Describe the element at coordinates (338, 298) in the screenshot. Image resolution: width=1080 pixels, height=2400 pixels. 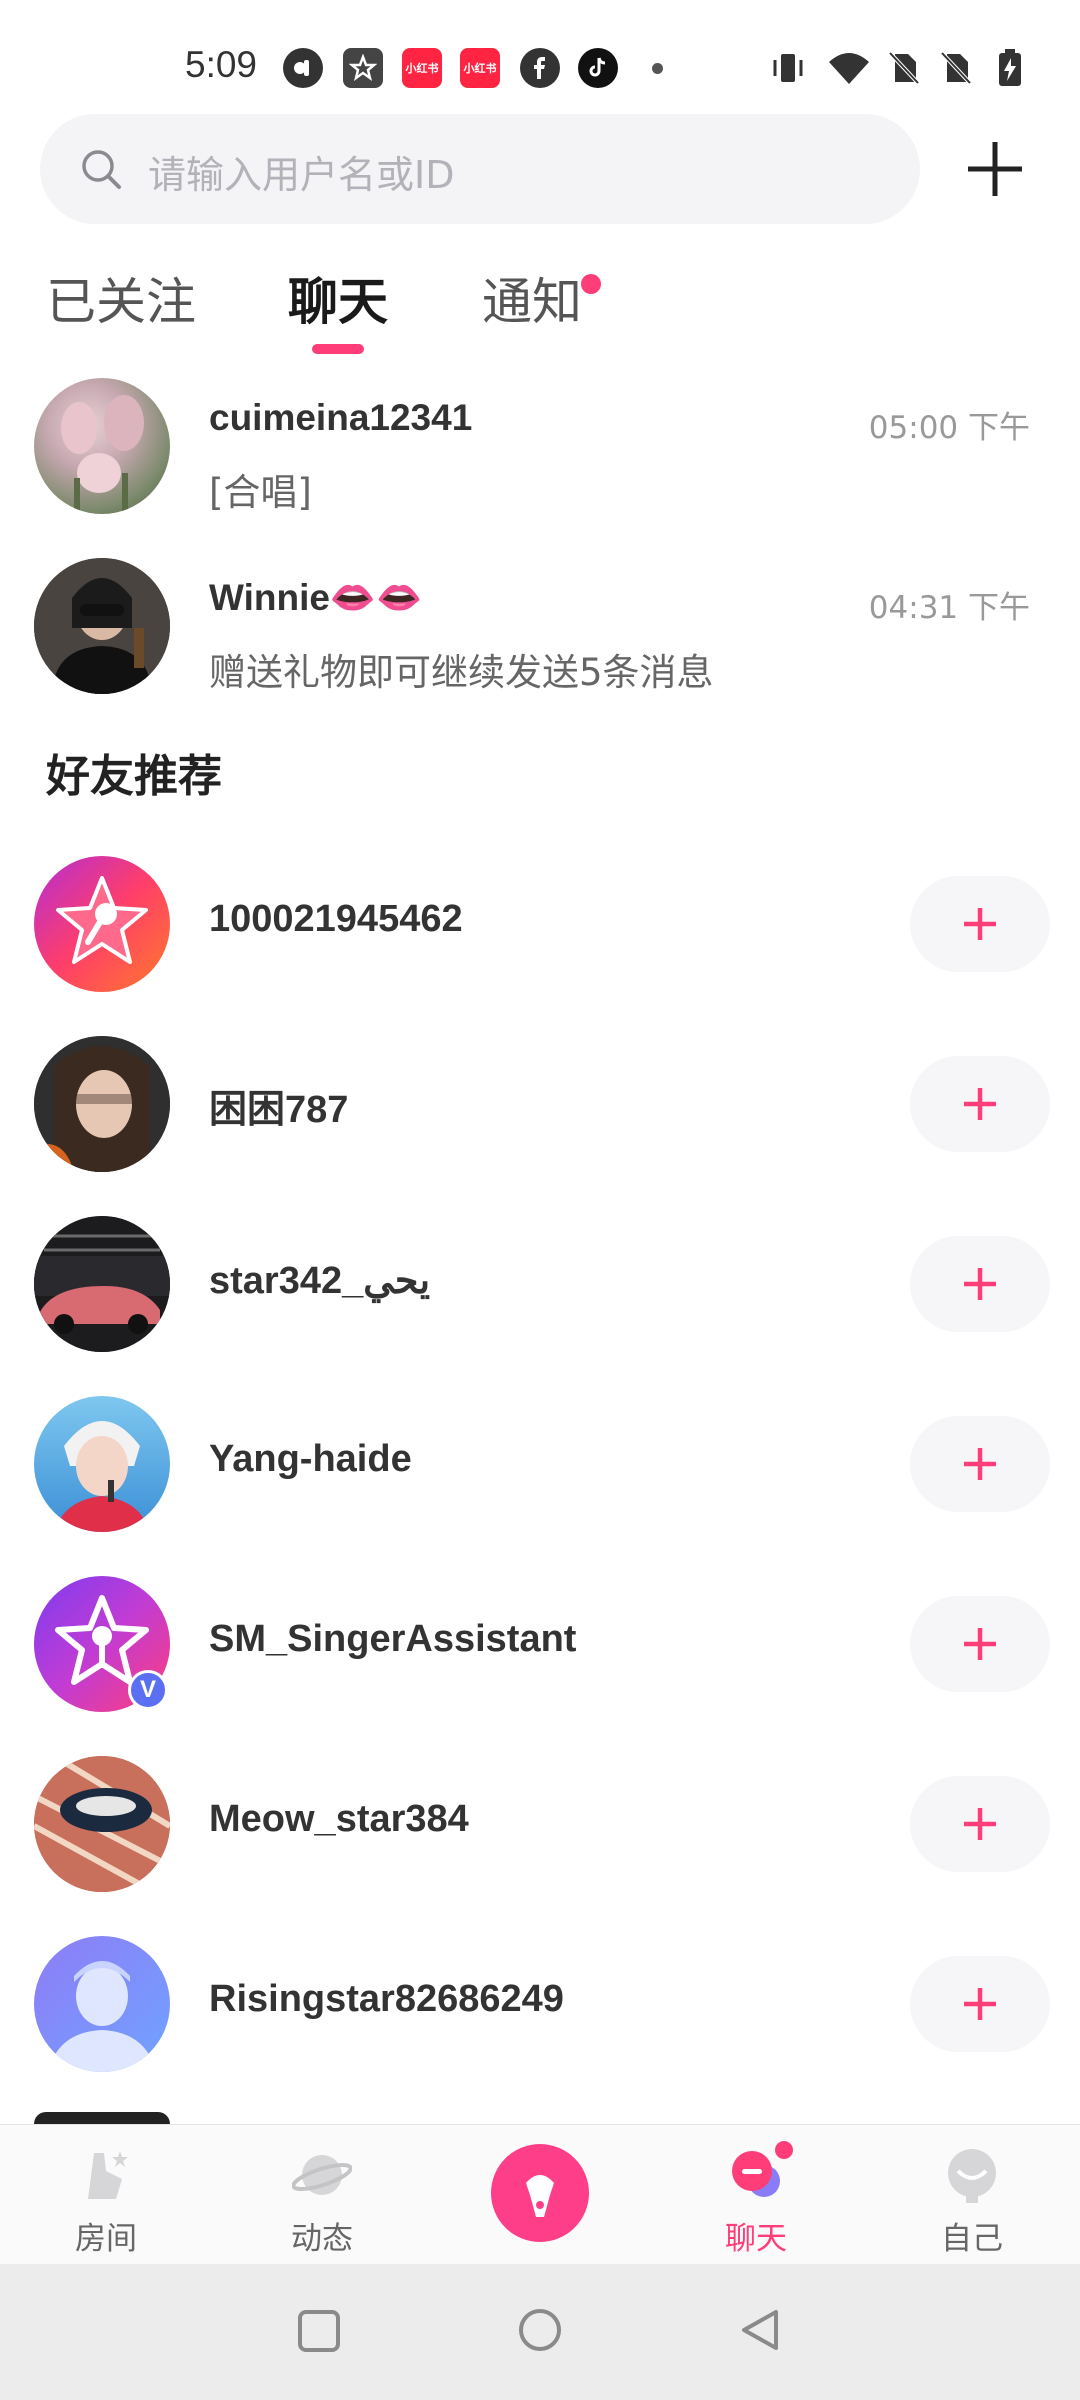
I see `tab-chat: 聊天` at that location.